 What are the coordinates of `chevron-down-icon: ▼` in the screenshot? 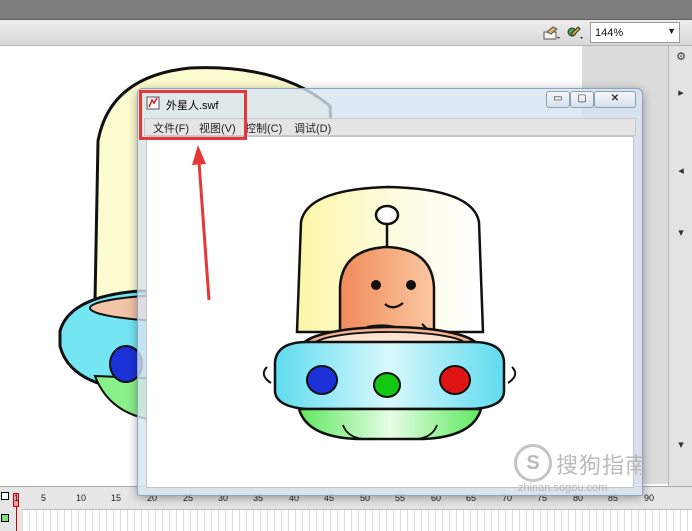 It's located at (671, 31).